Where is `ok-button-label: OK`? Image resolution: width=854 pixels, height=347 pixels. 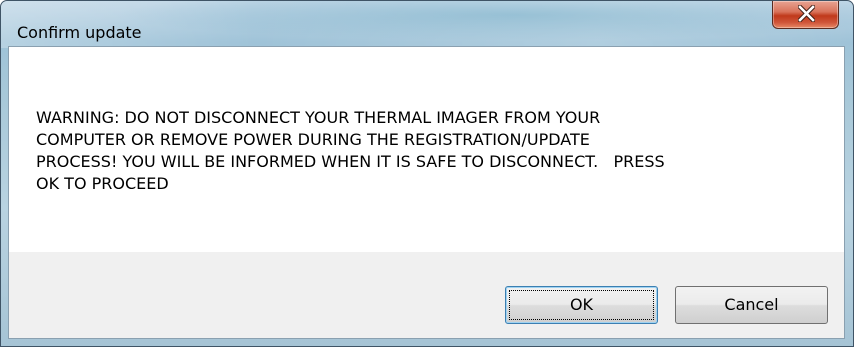
ok-button-label: OK is located at coordinates (581, 304).